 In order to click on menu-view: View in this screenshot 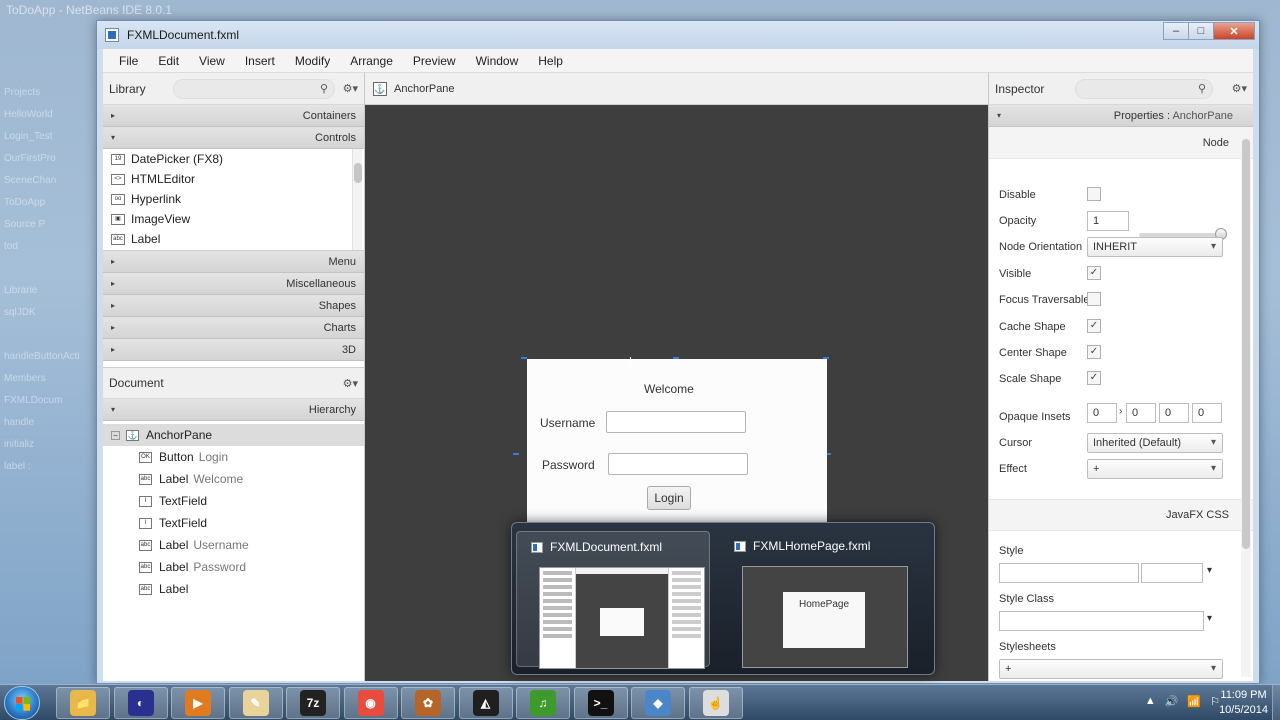, I will do `click(212, 61)`.